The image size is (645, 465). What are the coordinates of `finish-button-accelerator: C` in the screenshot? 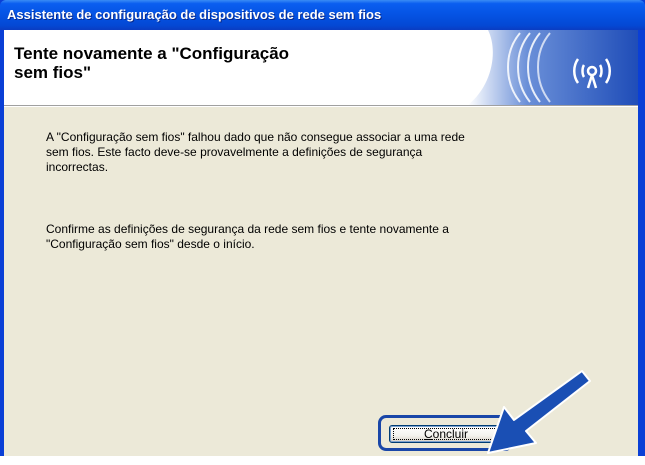 It's located at (428, 434).